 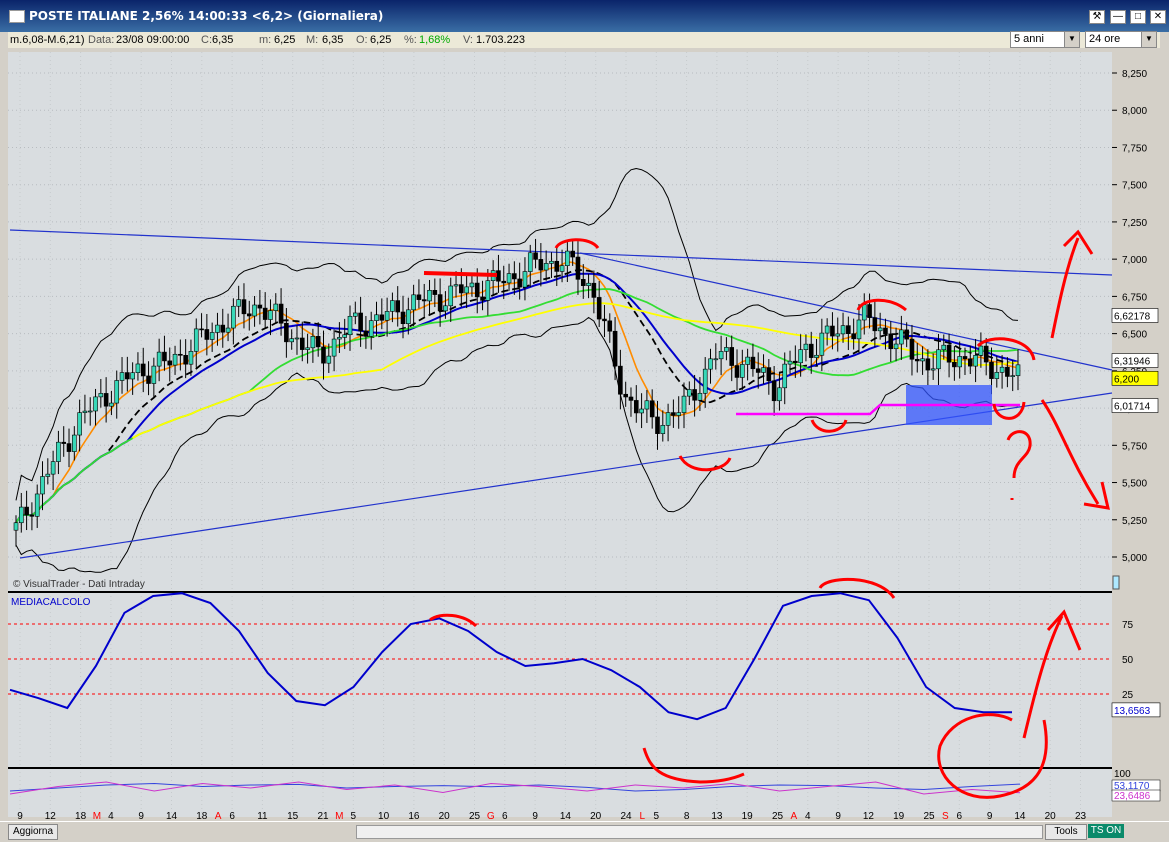 What do you see at coordinates (1118, 17) in the screenshot?
I see `minimize-button: —` at bounding box center [1118, 17].